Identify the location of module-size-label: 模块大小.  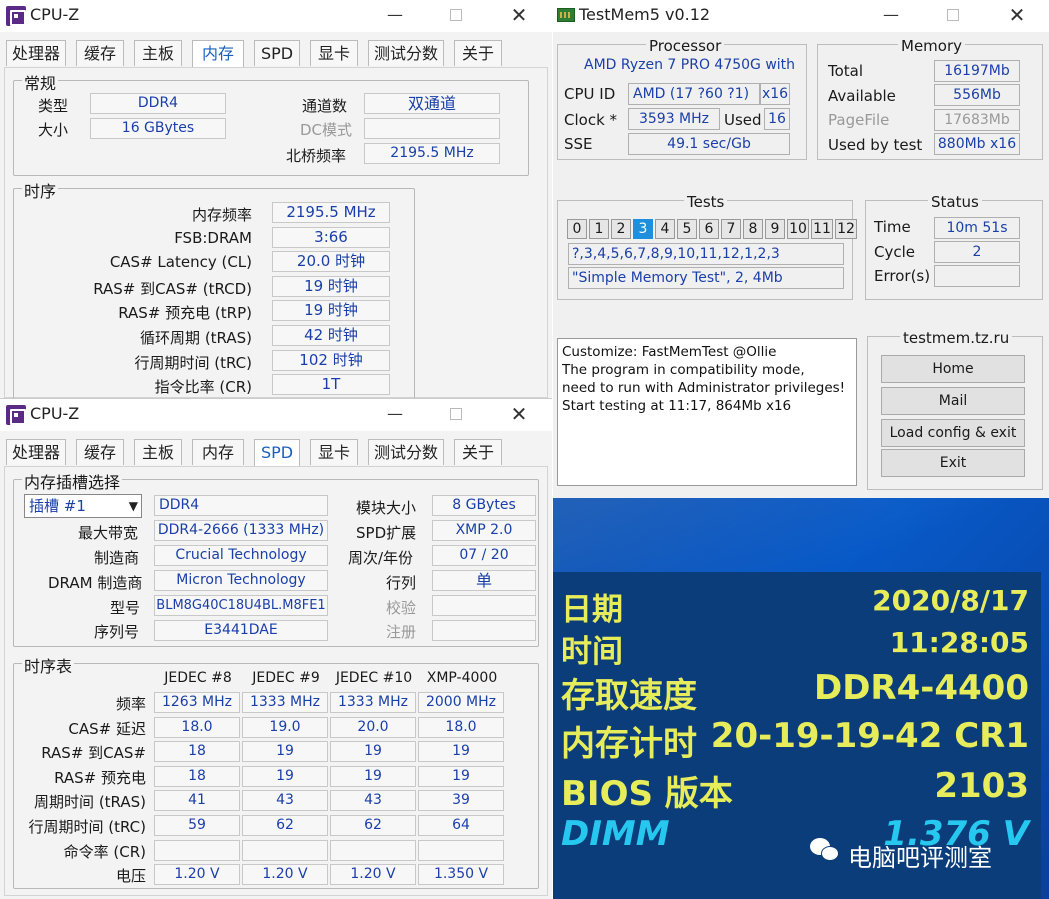
(386, 508).